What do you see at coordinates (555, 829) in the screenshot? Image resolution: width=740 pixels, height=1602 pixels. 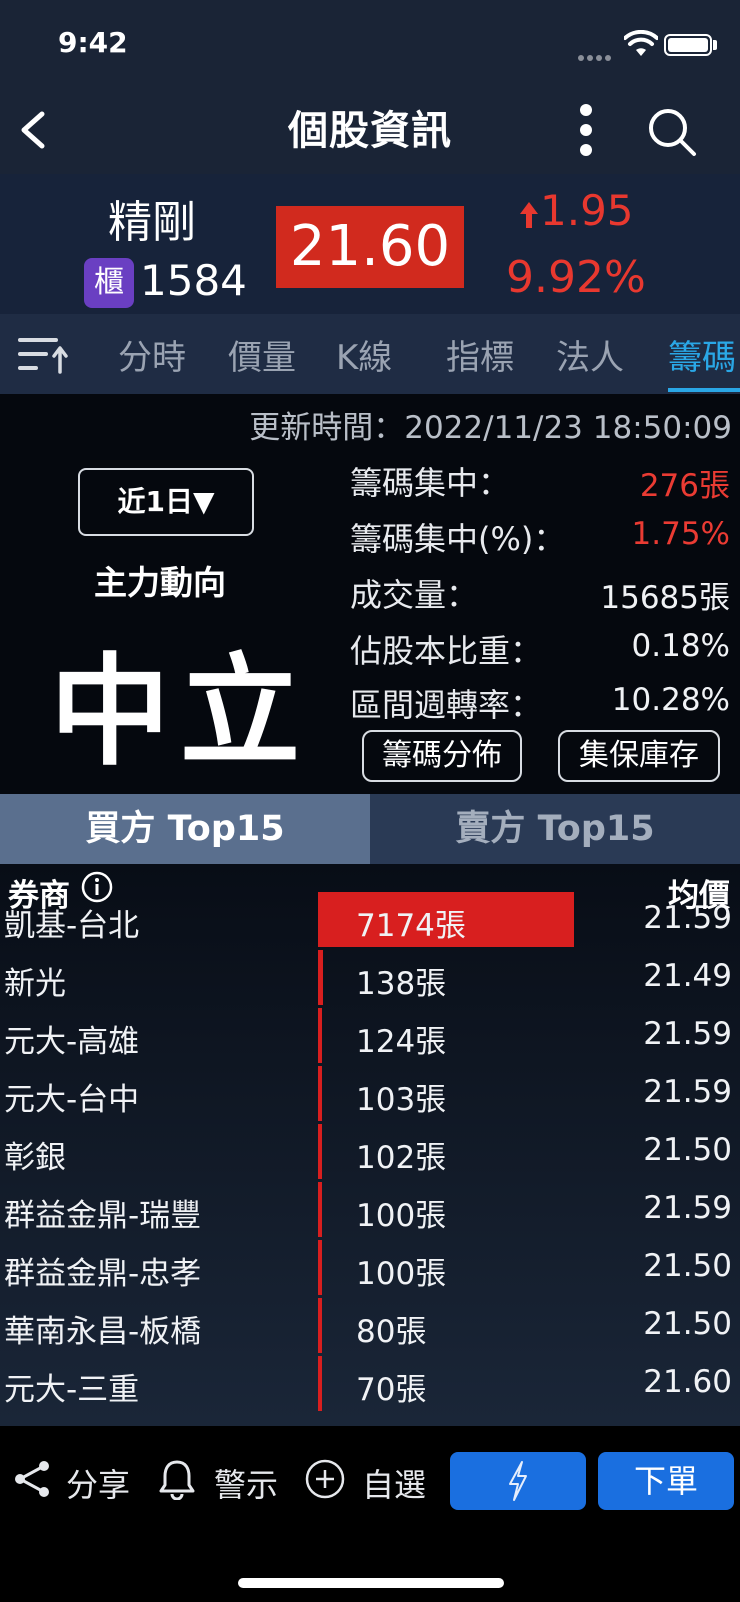 I see `tab-sell-top15: 賣方 Top15` at bounding box center [555, 829].